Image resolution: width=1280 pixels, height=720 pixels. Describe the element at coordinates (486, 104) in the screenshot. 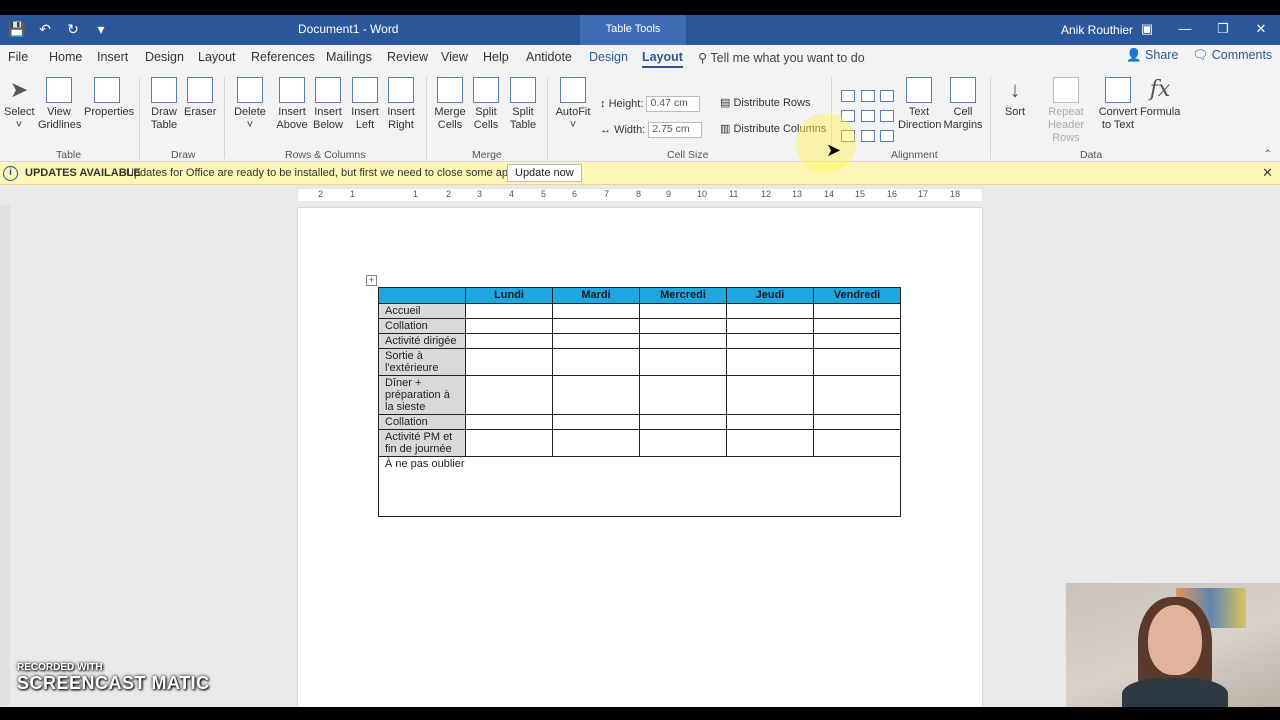

I see `split-cells-button: Split Cells` at that location.